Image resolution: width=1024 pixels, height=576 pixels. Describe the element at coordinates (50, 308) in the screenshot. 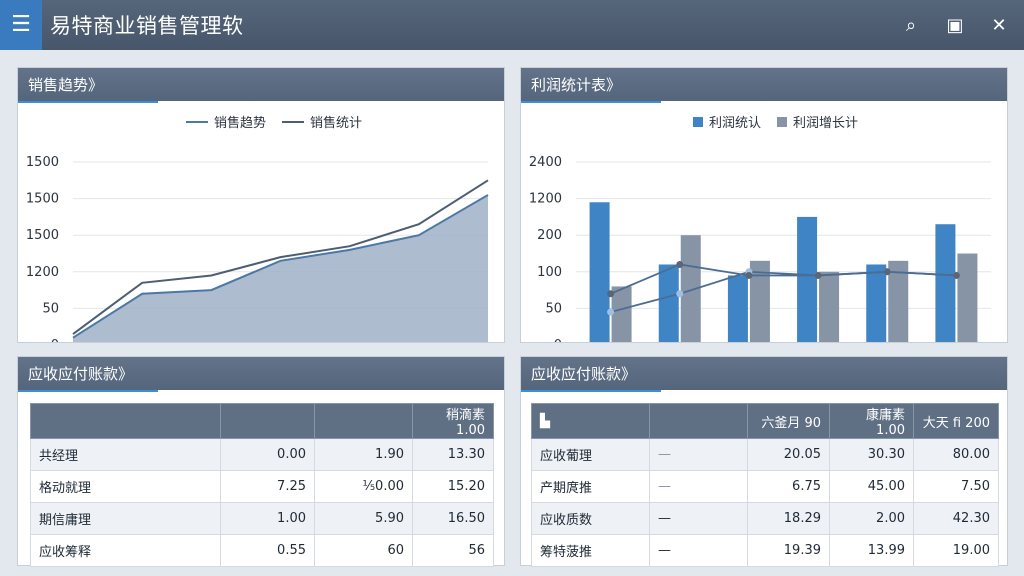

I see `y-tick-label: 50` at that location.